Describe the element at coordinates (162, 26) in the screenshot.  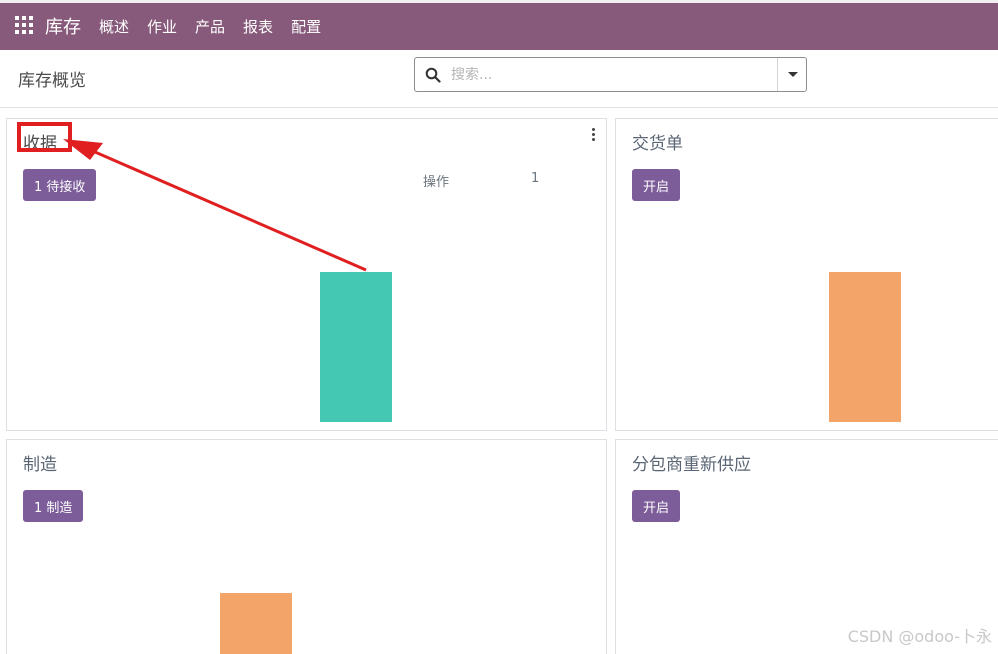
I see `menu-item-operations: 作业` at that location.